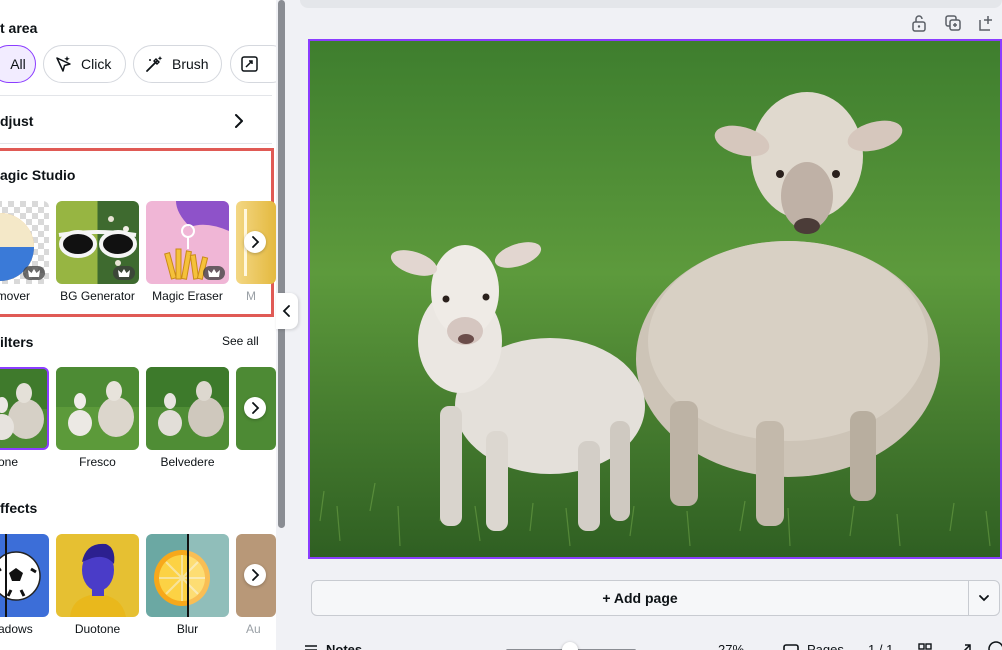 The width and height of the screenshot is (1002, 650). Describe the element at coordinates (19, 28) in the screenshot. I see `select-area-title: t area` at that location.